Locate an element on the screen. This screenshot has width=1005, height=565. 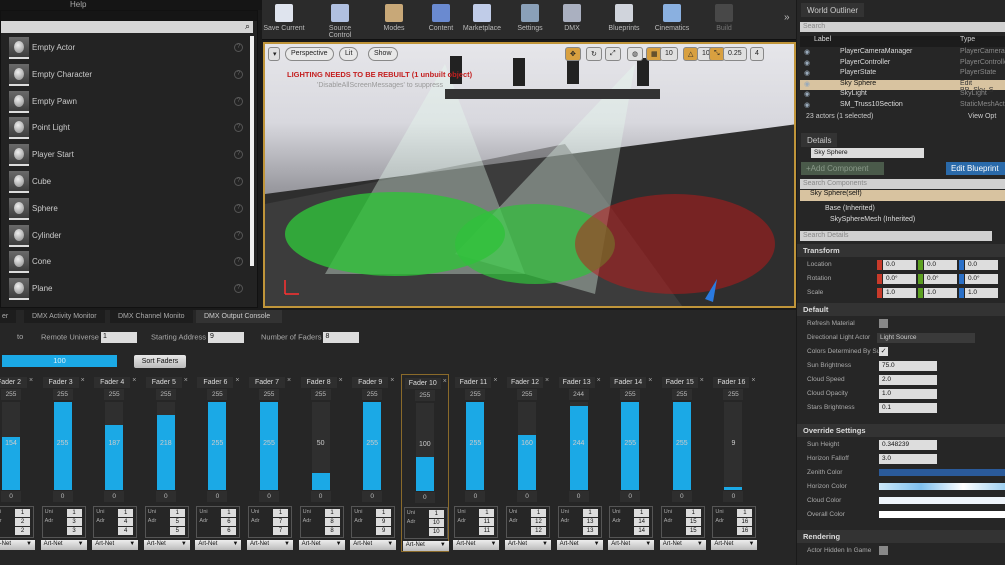
toolbar-build-button: Build is located at coordinates (724, 18).